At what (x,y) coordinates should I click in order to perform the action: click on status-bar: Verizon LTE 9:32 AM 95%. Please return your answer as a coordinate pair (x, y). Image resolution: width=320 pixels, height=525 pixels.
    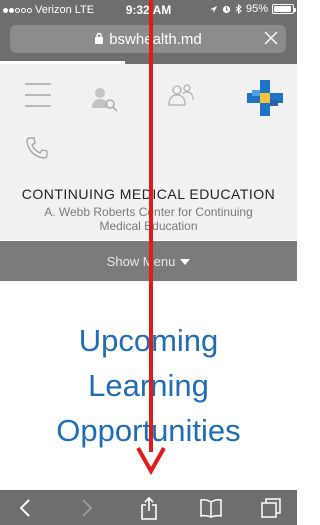
    Looking at the image, I should click on (148, 10).